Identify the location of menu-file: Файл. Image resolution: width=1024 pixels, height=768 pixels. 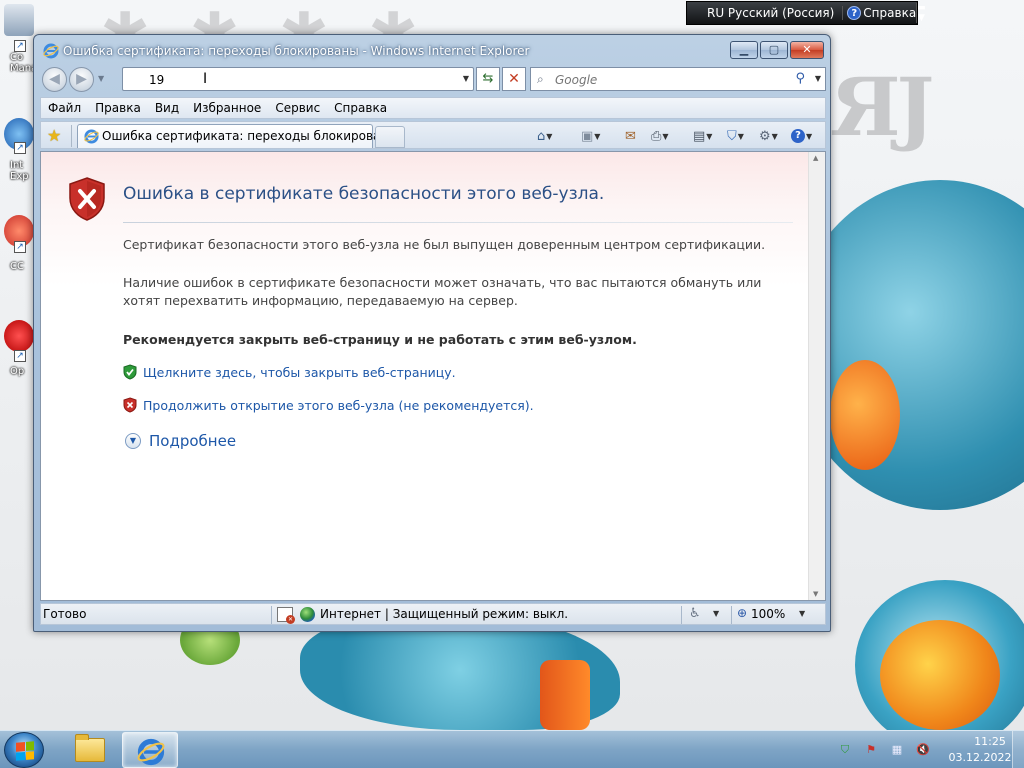
(64, 108).